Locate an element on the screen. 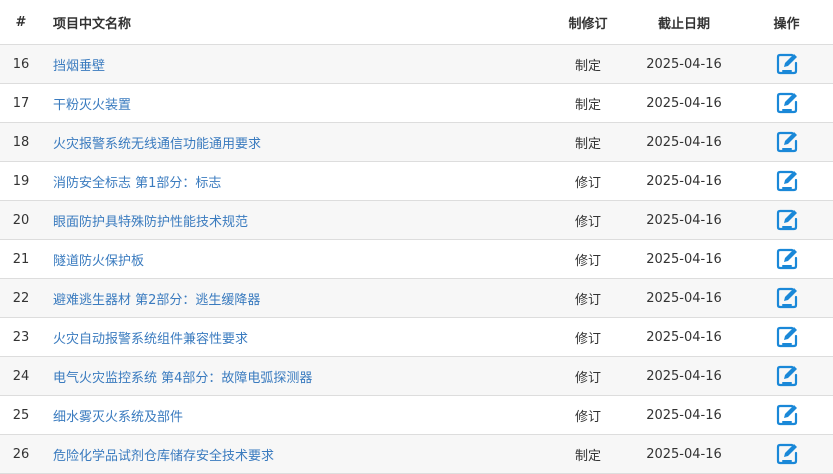 The width and height of the screenshot is (833, 474). row-name-cell: 消防安全标志 第1部分：标志 is located at coordinates (295, 181).